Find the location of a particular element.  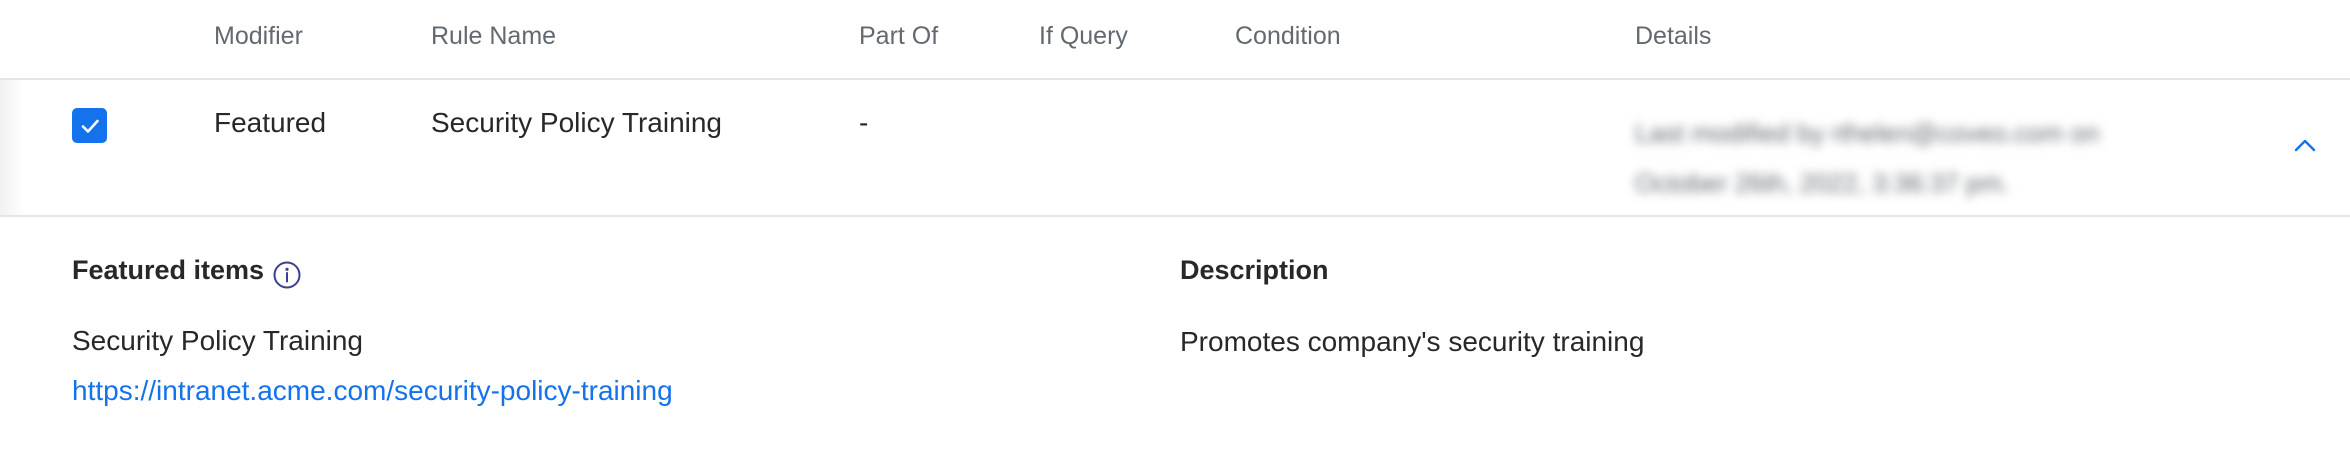

column-header-condition: Condition is located at coordinates (1288, 36).